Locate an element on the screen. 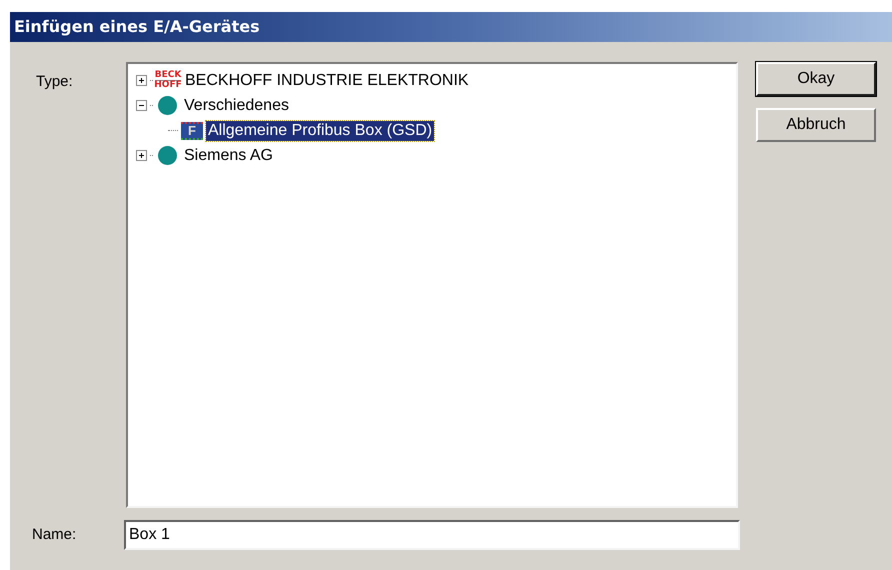 The image size is (892, 570). name-label: Name: is located at coordinates (54, 534).